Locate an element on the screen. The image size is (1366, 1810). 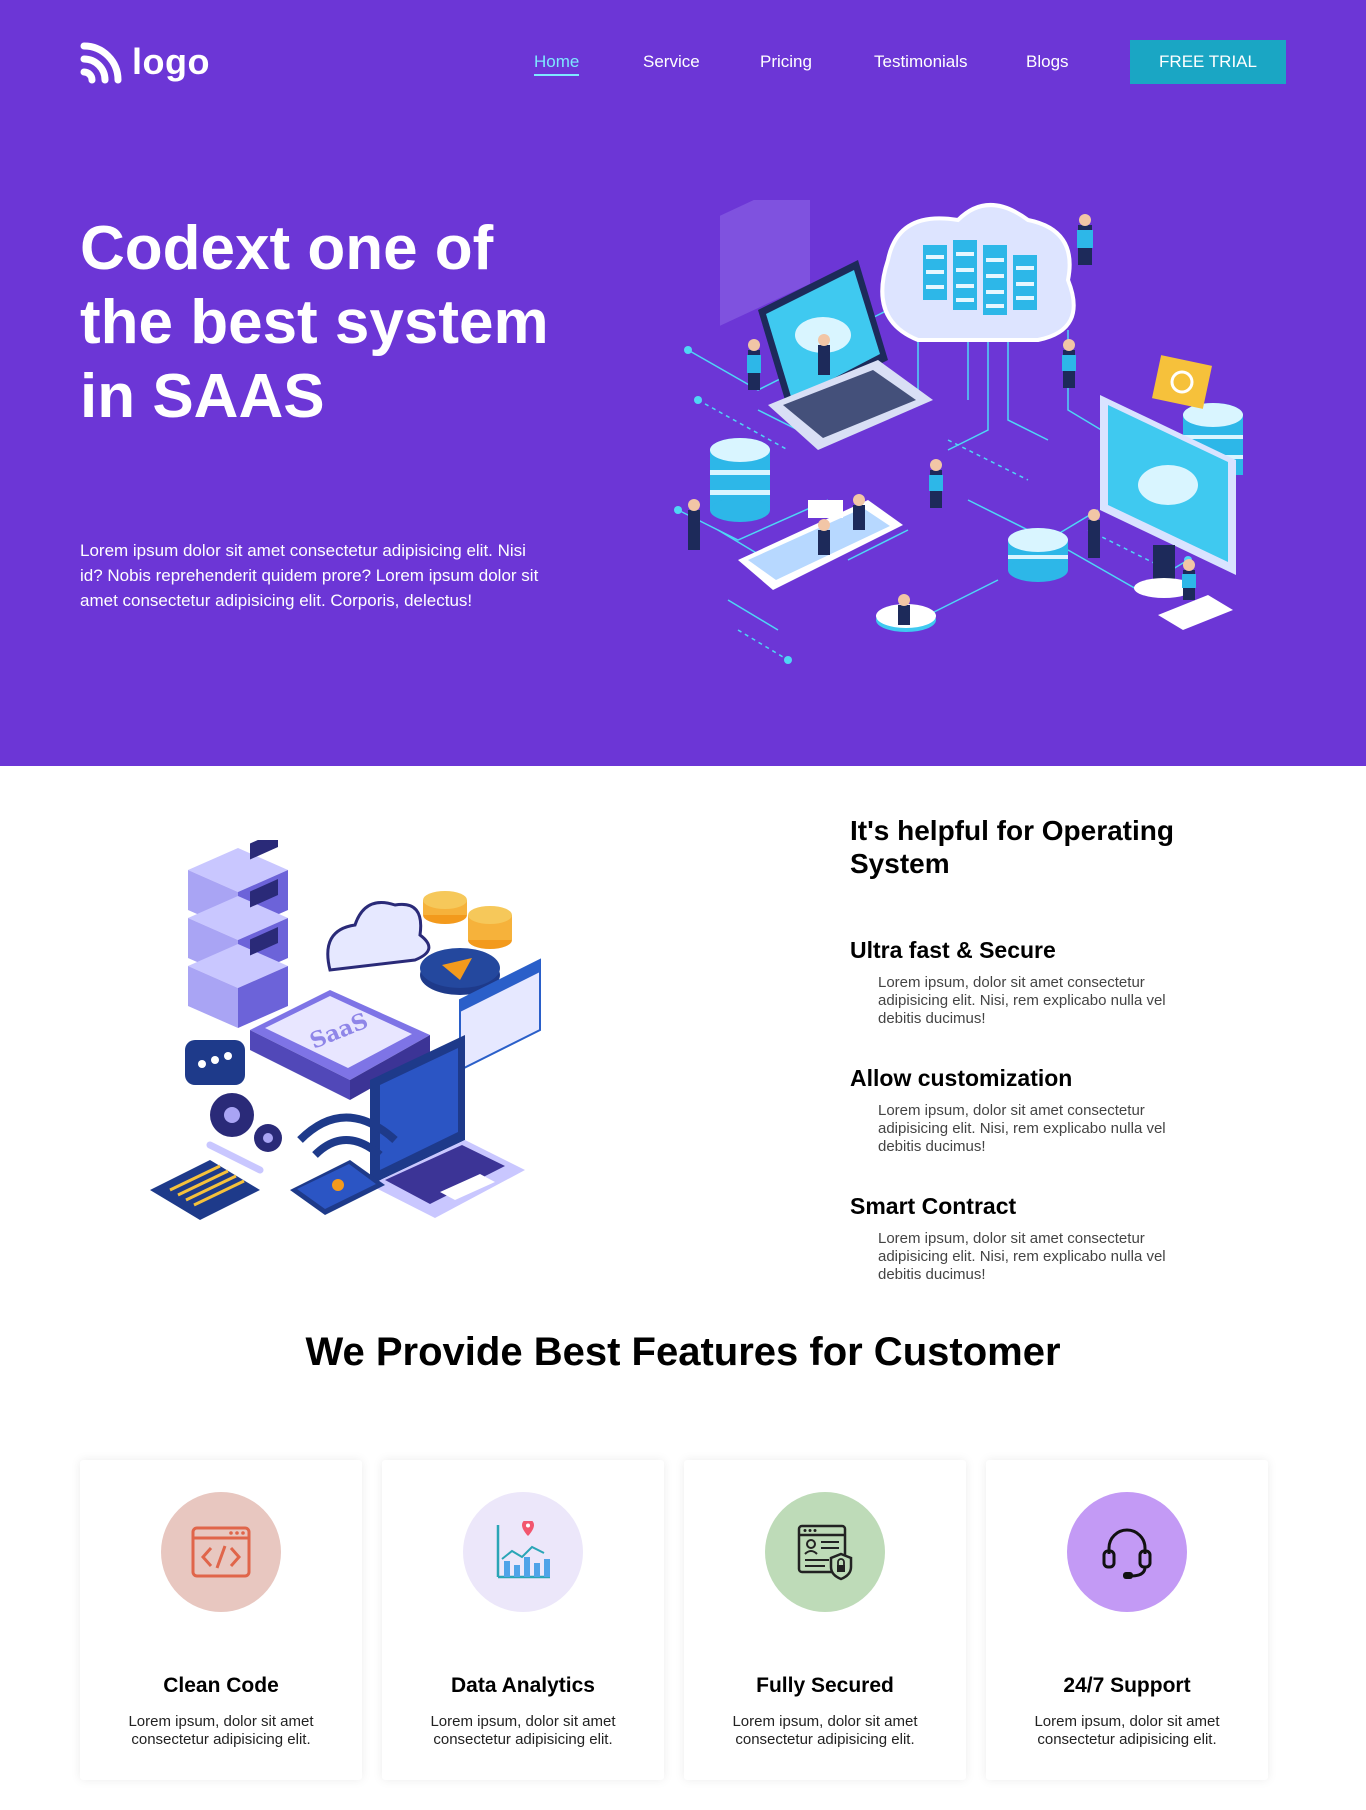
logo-icon is located at coordinates (101, 63).